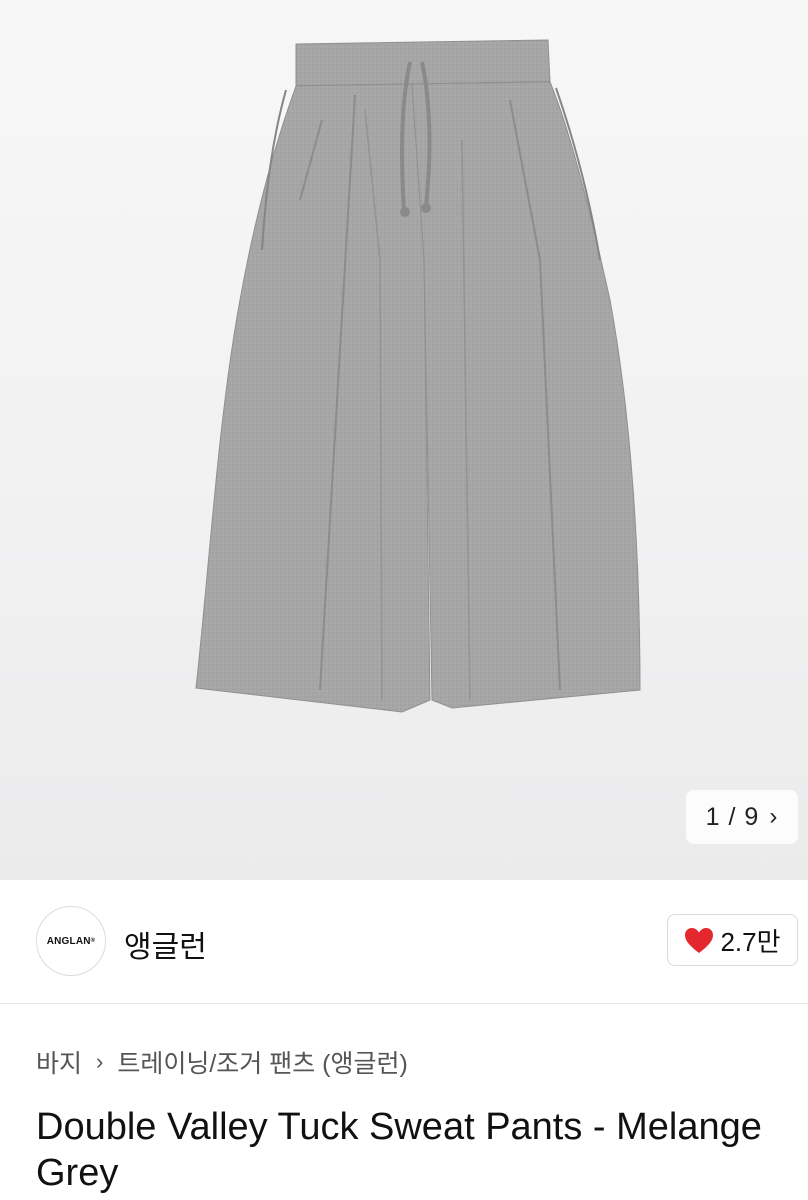  Describe the element at coordinates (404, 942) in the screenshot. I see `brand-row: ANGLAN ® 앵글런 2.7만` at that location.